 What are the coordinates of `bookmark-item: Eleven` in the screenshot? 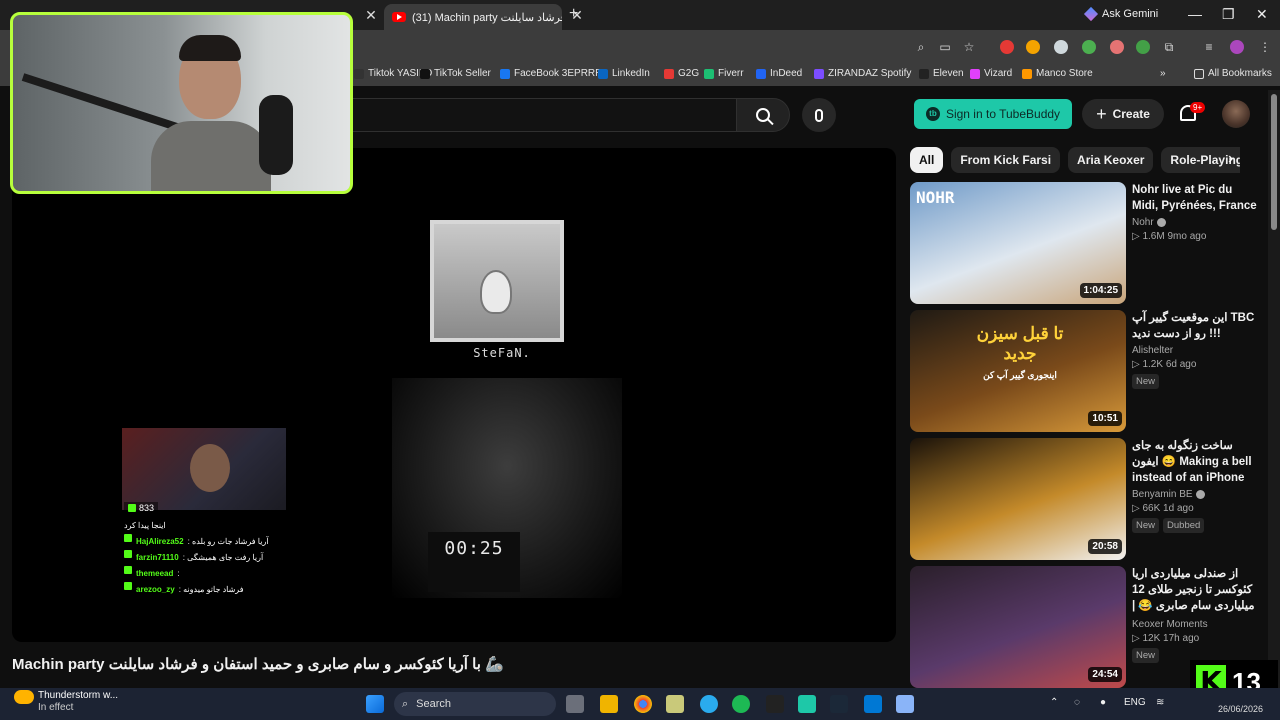 It's located at (941, 73).